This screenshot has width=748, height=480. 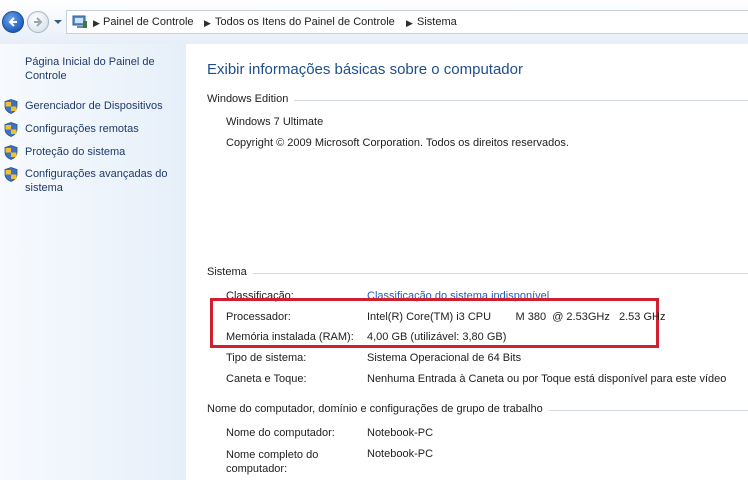 I want to click on sidebar-home-link: Página Inicial do Painel de Controle, so click(x=100, y=69).